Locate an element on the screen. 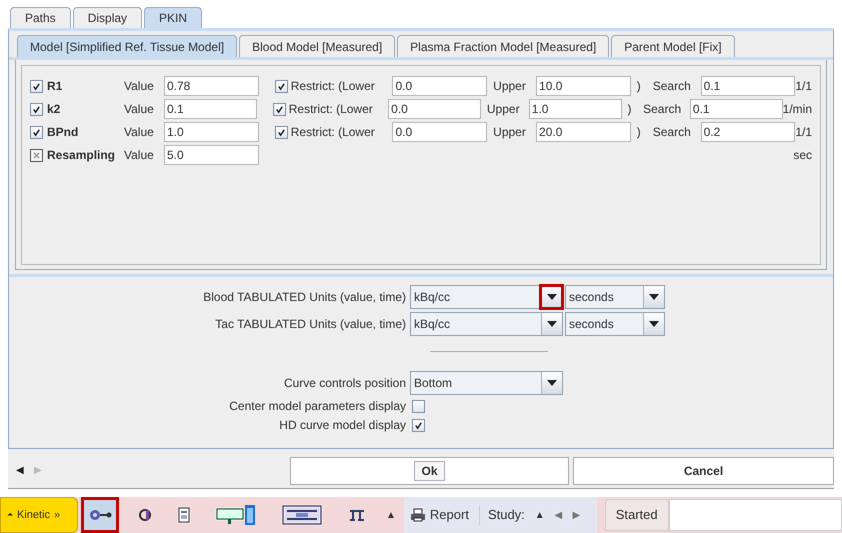 This screenshot has width=842, height=533. kinetic-button: ⏶ Kinetic » is located at coordinates (39, 515).